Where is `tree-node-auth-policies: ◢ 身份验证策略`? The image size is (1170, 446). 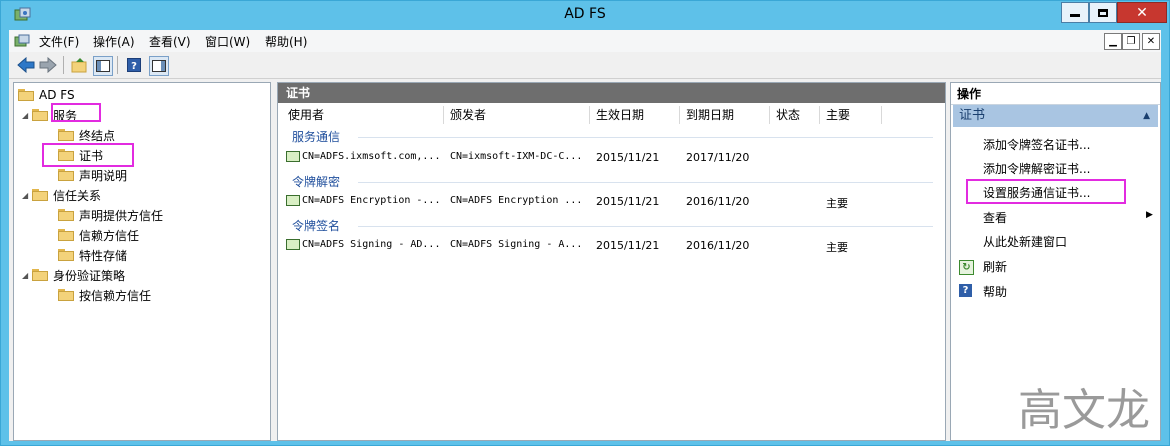
tree-node-auth-policies: ◢ 身份验证策略 is located at coordinates (73, 275).